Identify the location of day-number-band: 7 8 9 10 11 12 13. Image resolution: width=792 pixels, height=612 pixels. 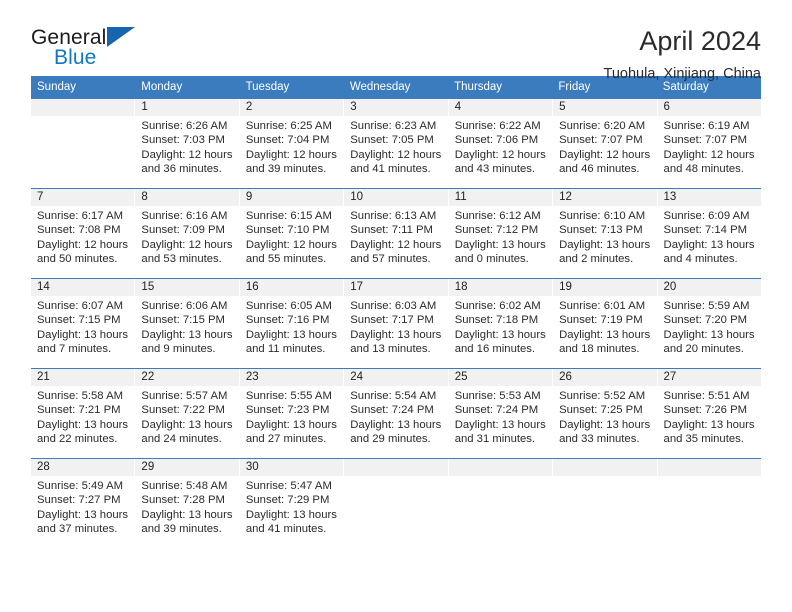
(396, 197).